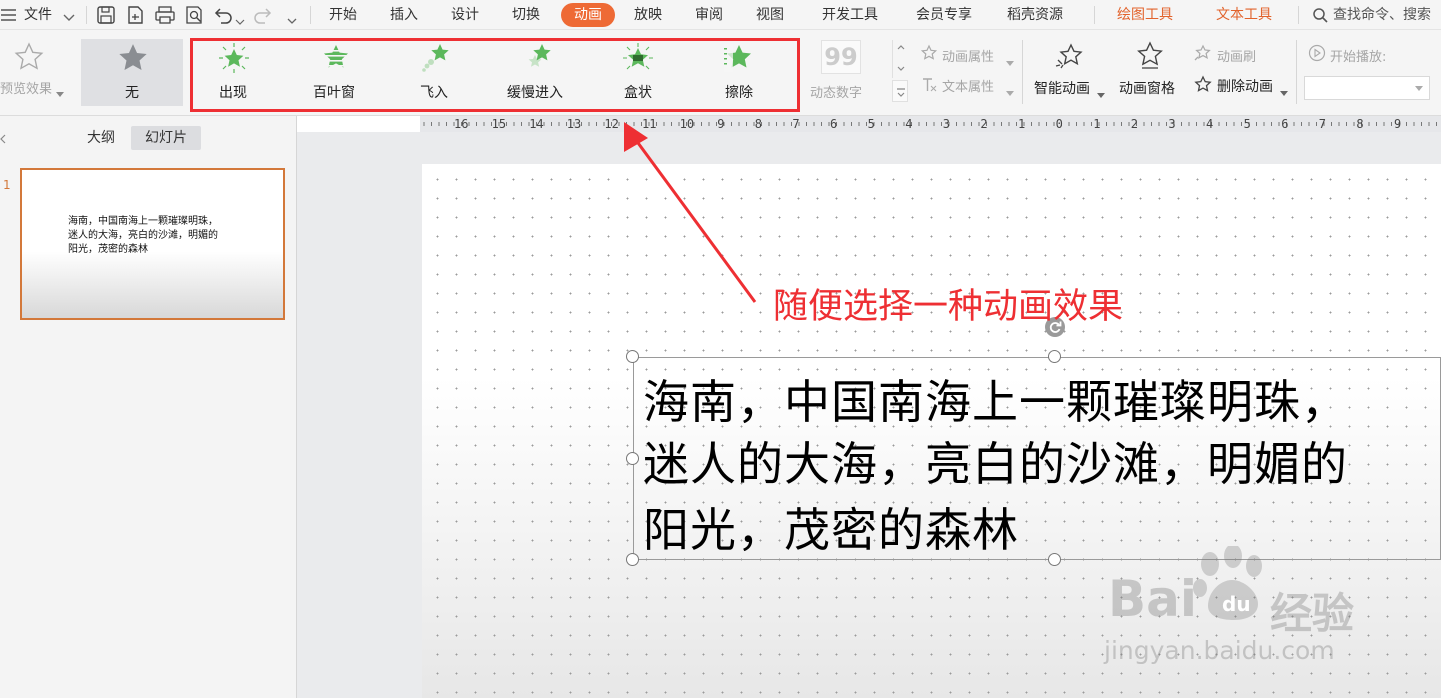 This screenshot has height=698, width=1441. Describe the element at coordinates (948, 307) in the screenshot. I see `annotation-text: 随便选择一种动画效果` at that location.